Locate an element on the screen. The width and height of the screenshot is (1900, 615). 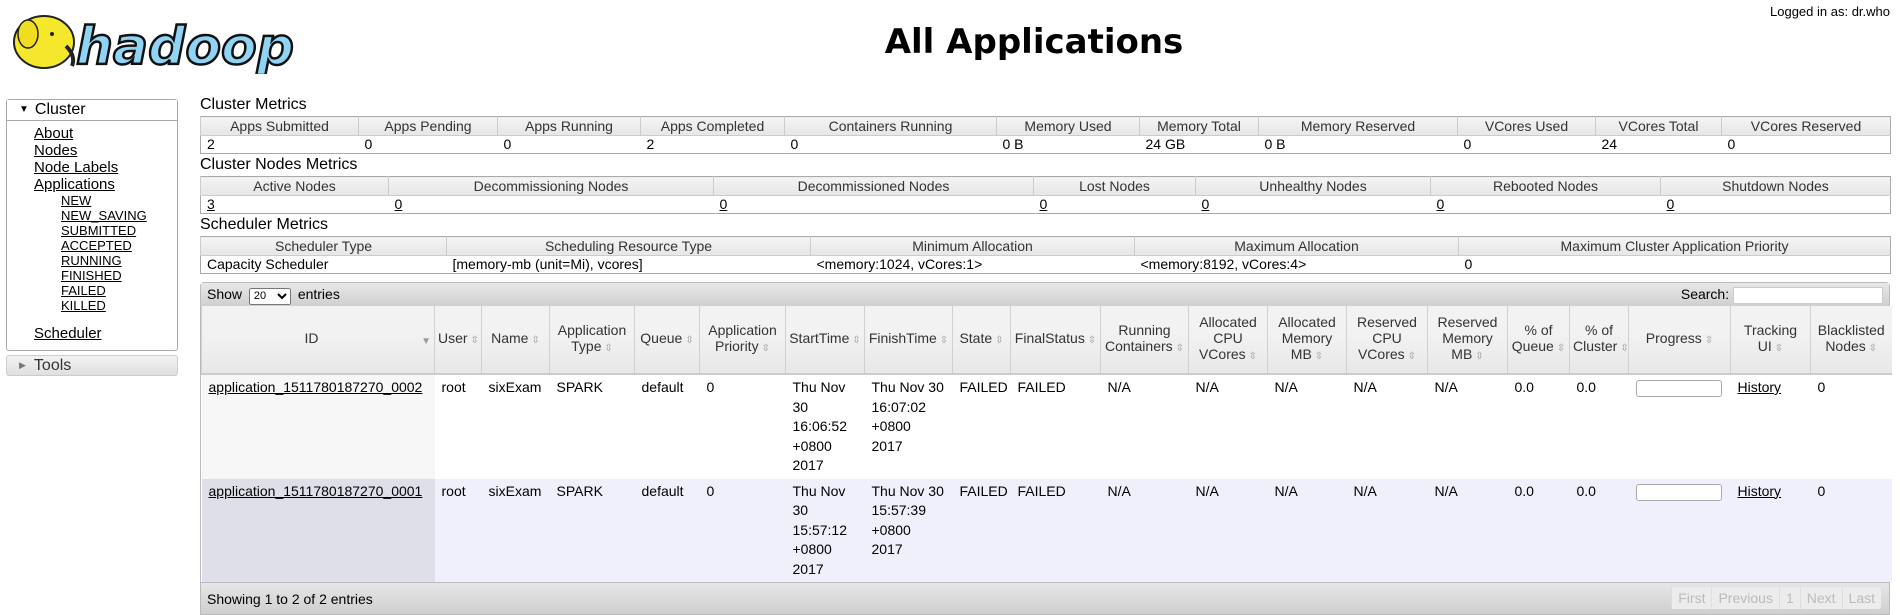
nav-link-about: About is located at coordinates (53, 133).